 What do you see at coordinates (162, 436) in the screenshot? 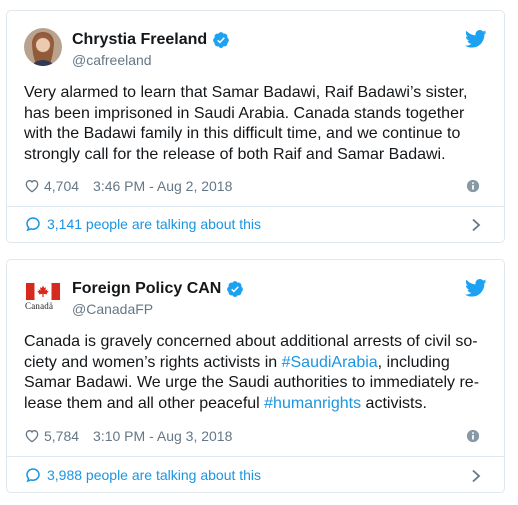
I see `timestamp: 3:10 PM - Aug 3, 2018` at bounding box center [162, 436].